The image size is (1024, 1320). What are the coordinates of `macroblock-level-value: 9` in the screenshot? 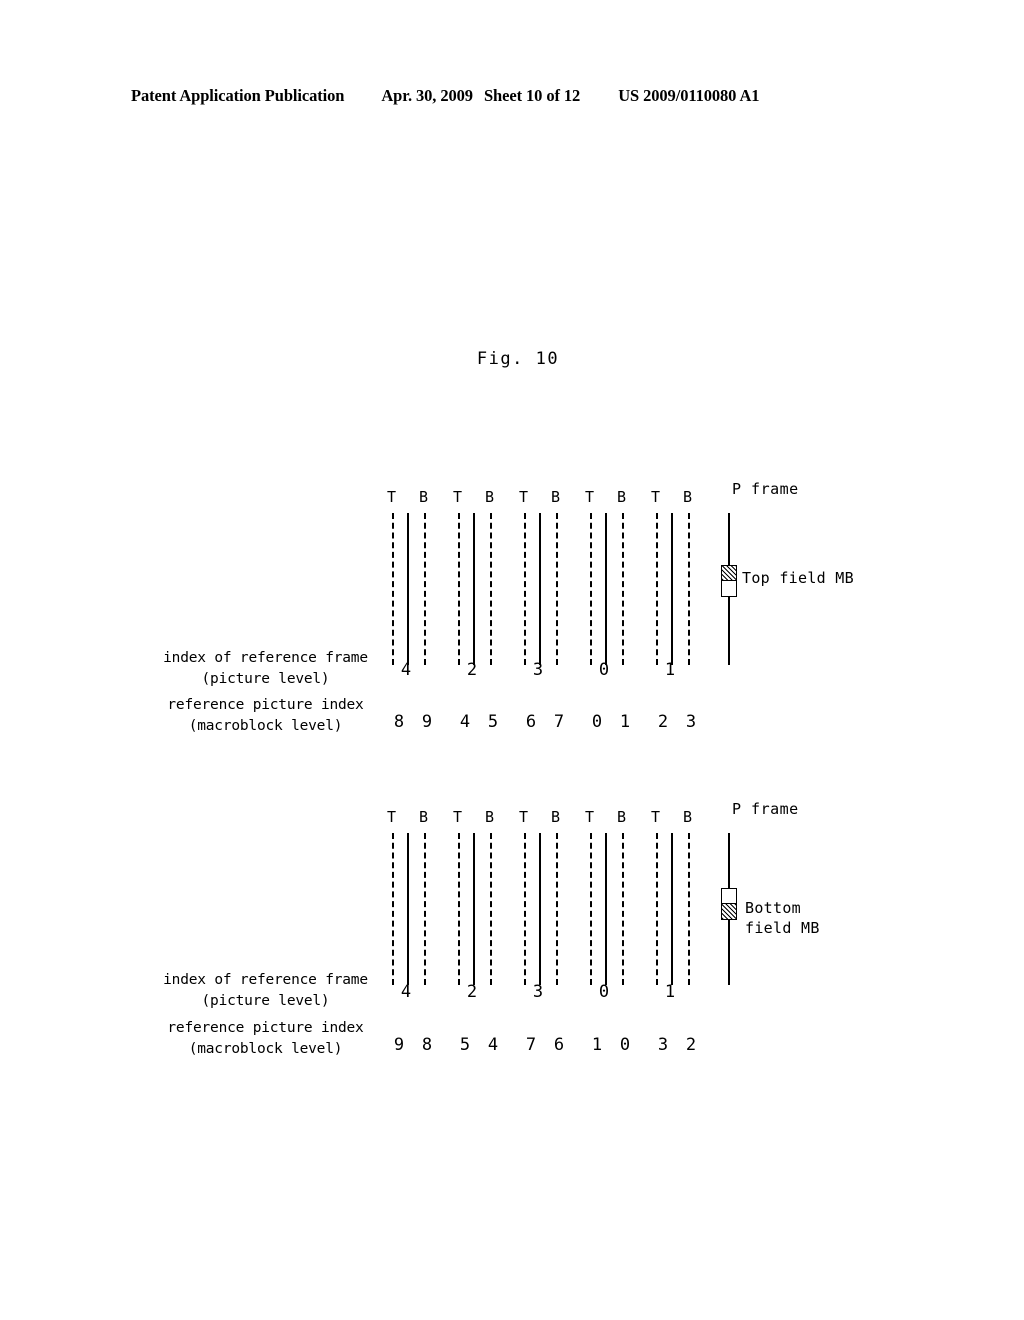 It's located at (427, 722).